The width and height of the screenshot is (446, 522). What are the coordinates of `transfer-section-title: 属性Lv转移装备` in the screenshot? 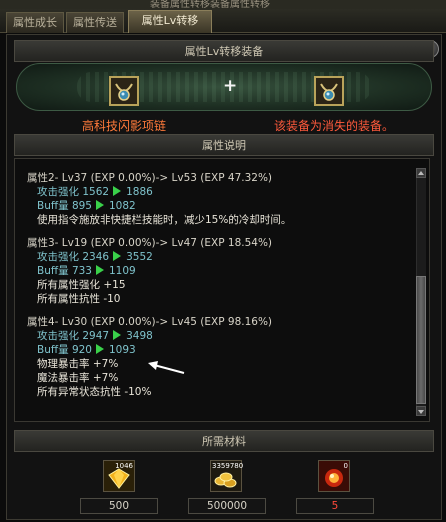 It's located at (224, 51).